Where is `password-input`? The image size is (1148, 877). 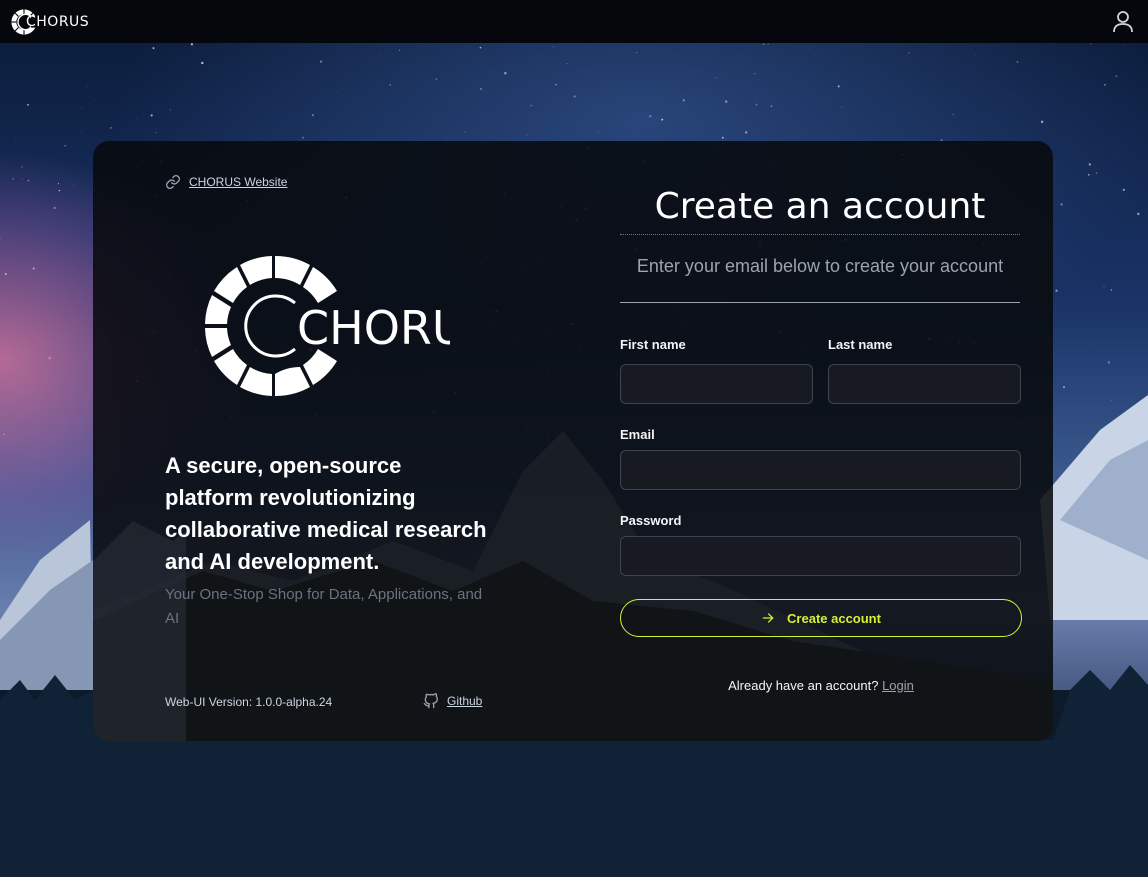 password-input is located at coordinates (820, 556).